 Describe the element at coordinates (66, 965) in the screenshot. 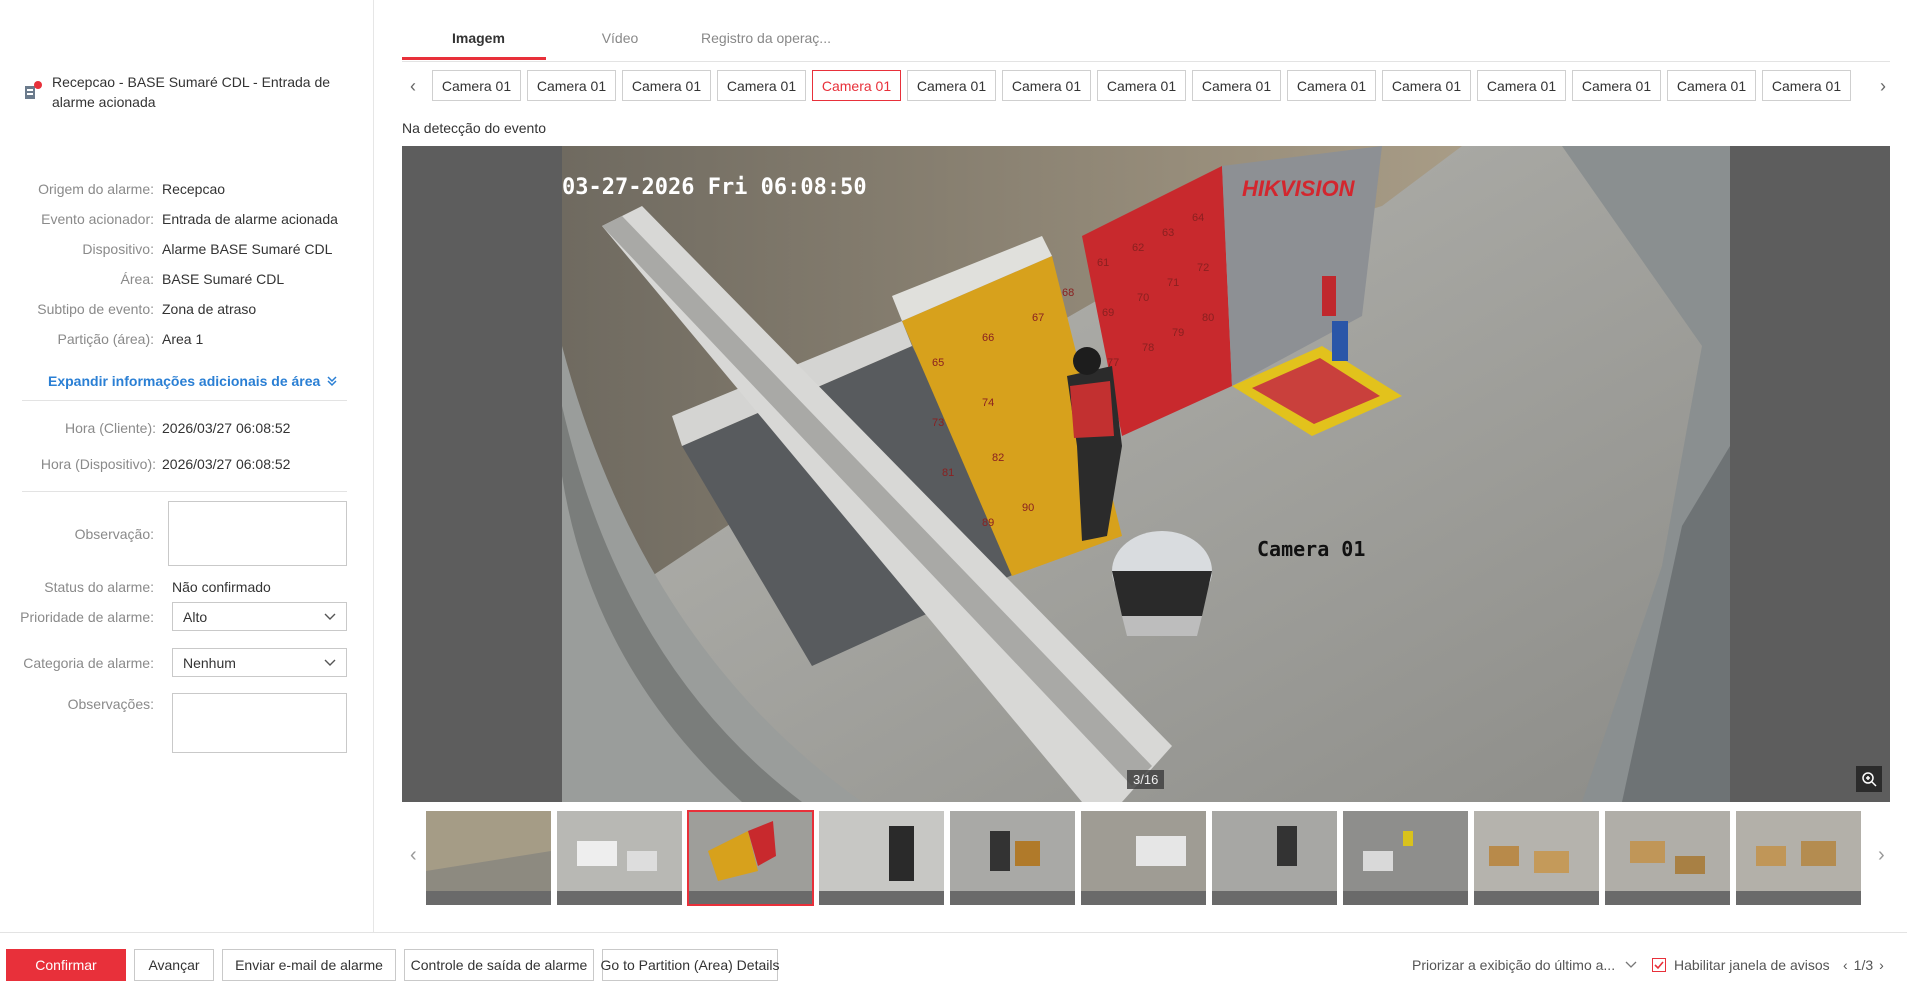

I see `confirm-button: Confirmar` at that location.